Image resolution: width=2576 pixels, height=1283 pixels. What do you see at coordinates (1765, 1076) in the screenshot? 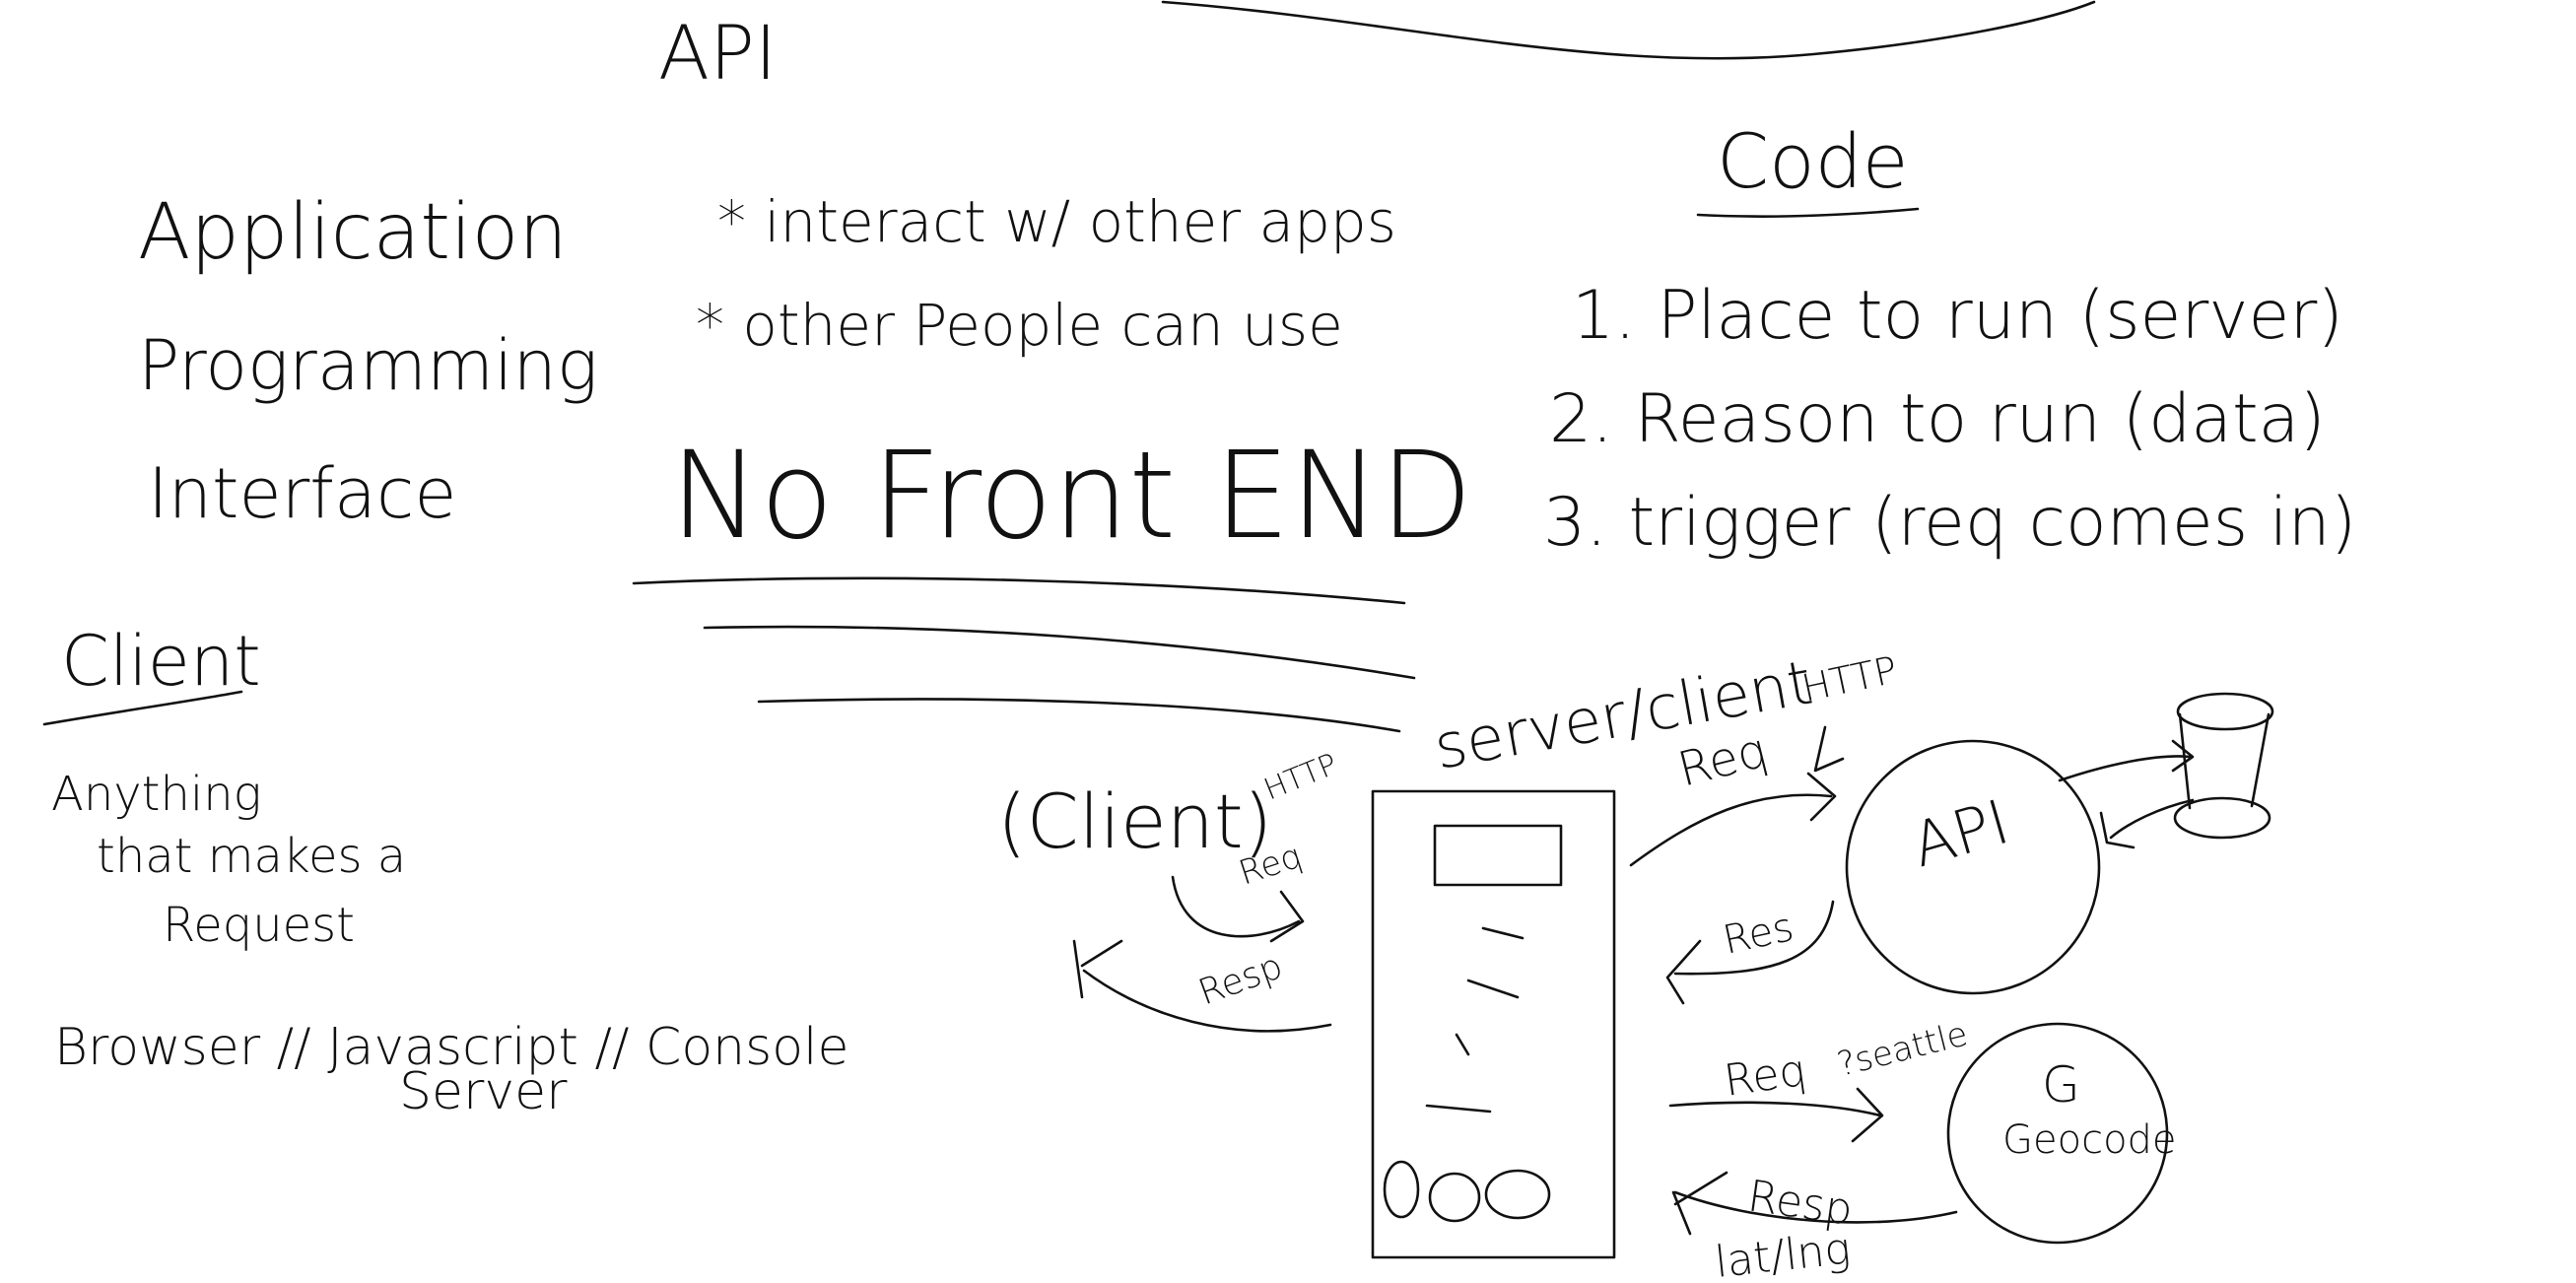
I see `geocode-req-label: Req` at bounding box center [1765, 1076].